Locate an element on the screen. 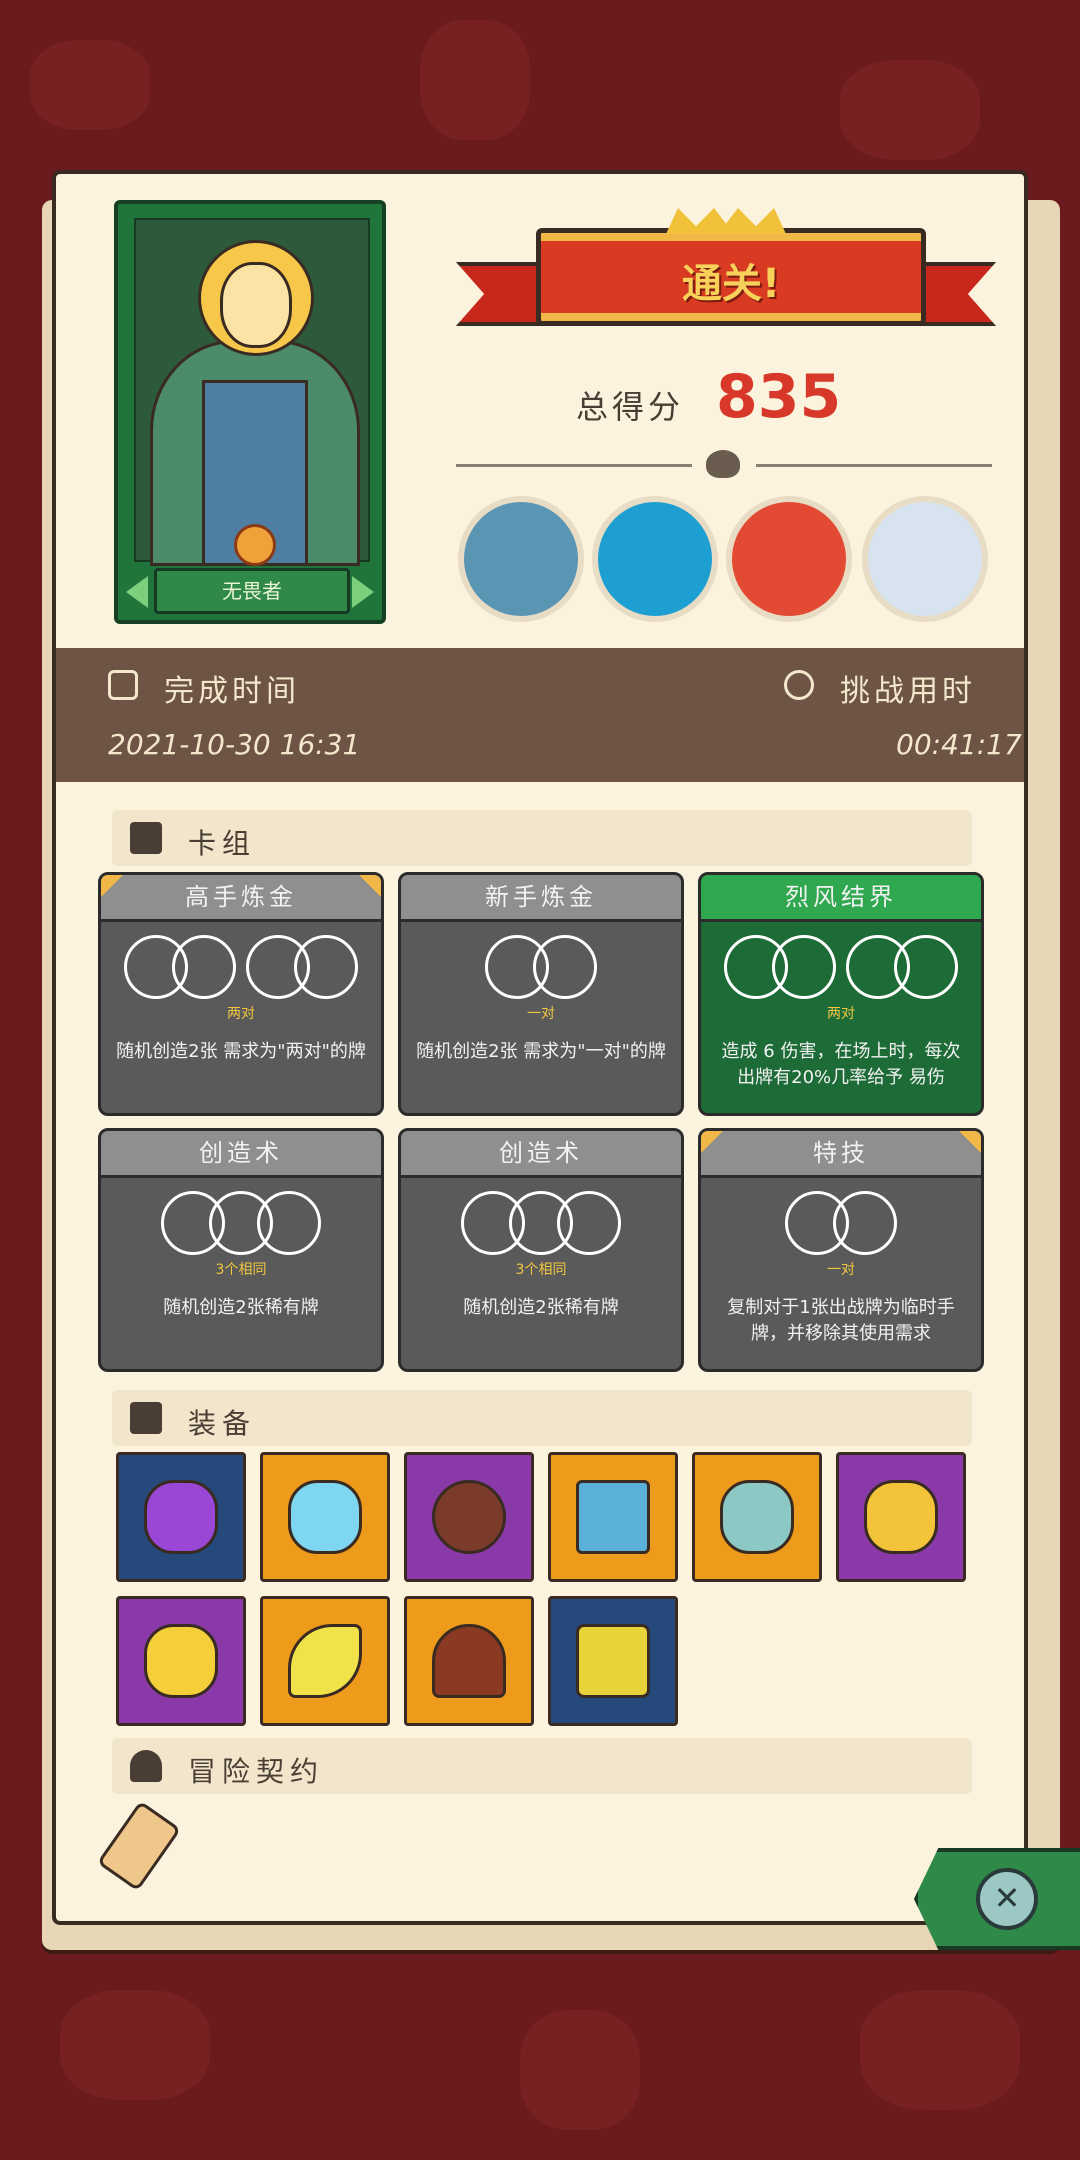  deck-card: 高手炼金 两对 随机创造2张 需求为"两对"的牌 is located at coordinates (241, 994).